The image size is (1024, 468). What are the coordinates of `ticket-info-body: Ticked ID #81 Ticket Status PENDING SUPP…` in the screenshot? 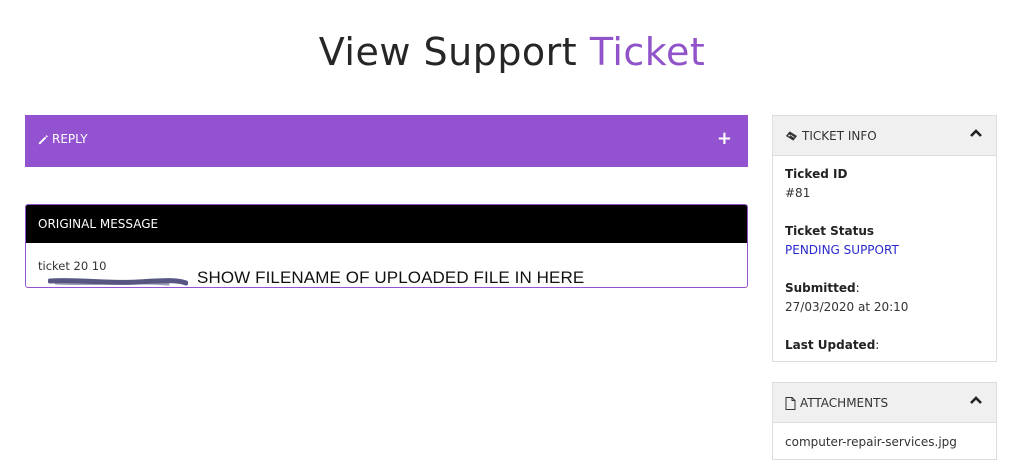 It's located at (884, 275).